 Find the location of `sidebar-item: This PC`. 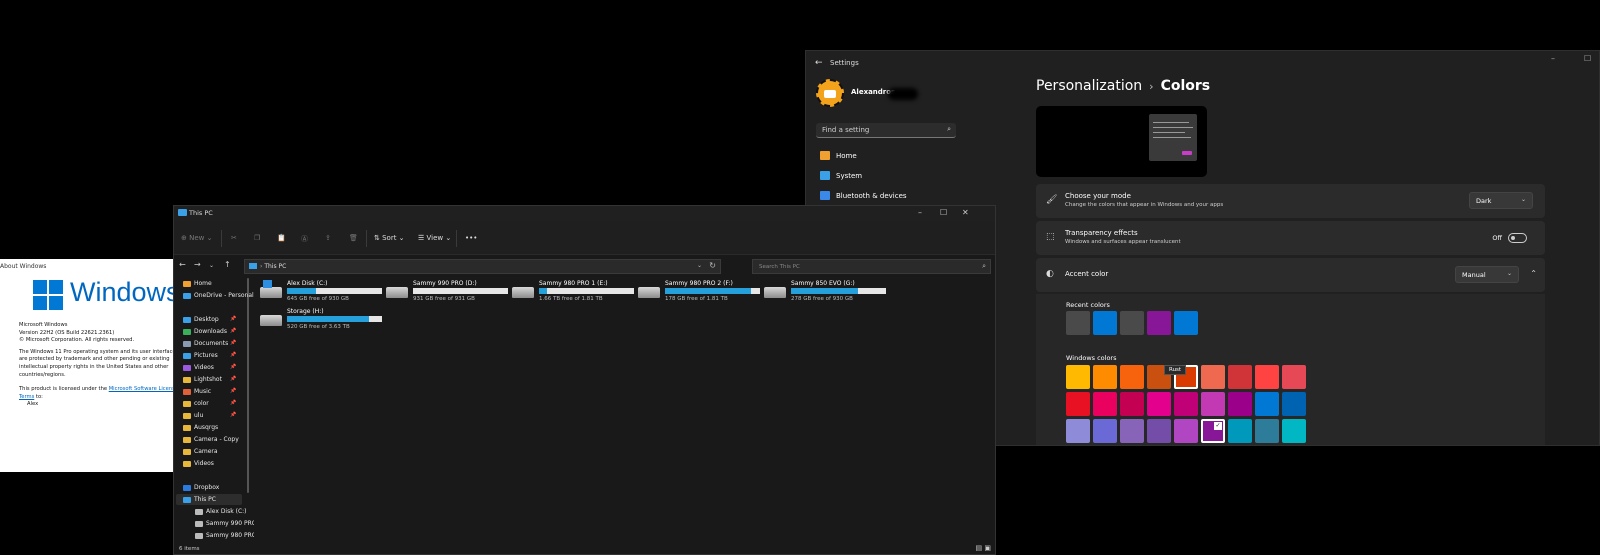

sidebar-item: This PC is located at coordinates (199, 499).